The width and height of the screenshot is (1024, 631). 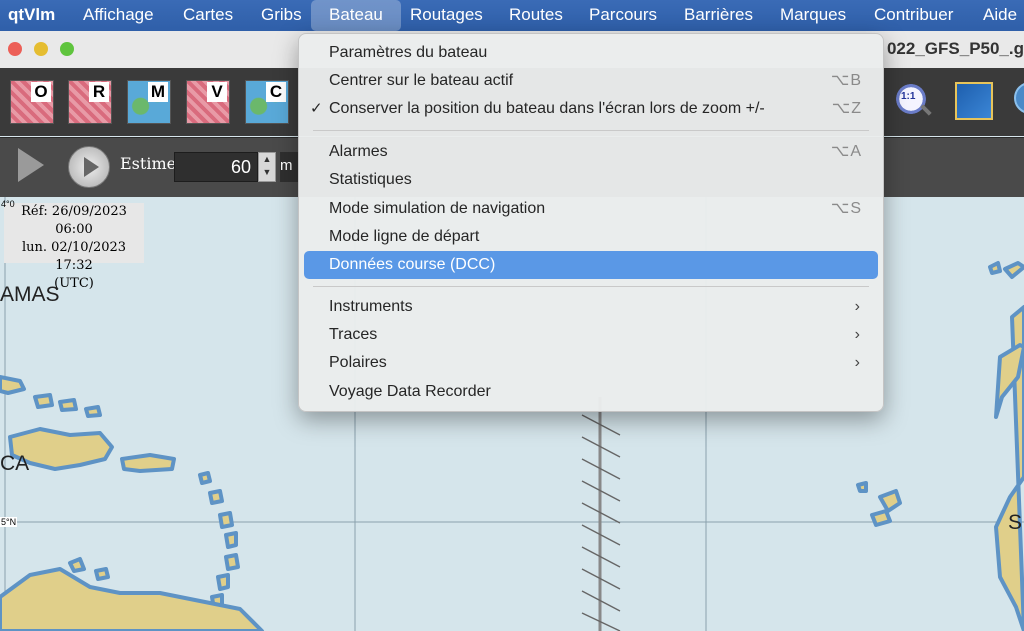 What do you see at coordinates (591, 307) in the screenshot?
I see `menu-item-instruments: Instruments ›` at bounding box center [591, 307].